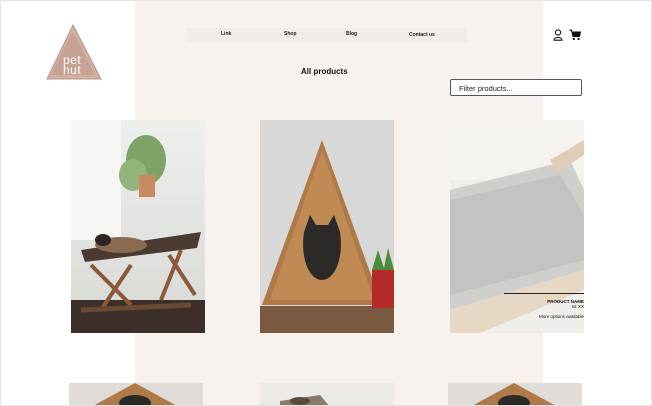  What do you see at coordinates (558, 37) in the screenshot?
I see `user-icon` at bounding box center [558, 37].